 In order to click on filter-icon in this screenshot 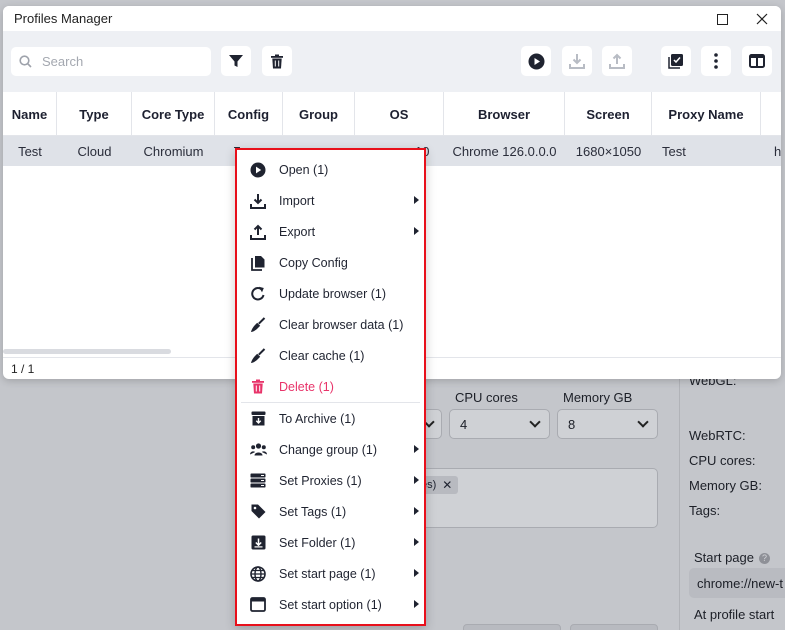, I will do `click(236, 61)`.